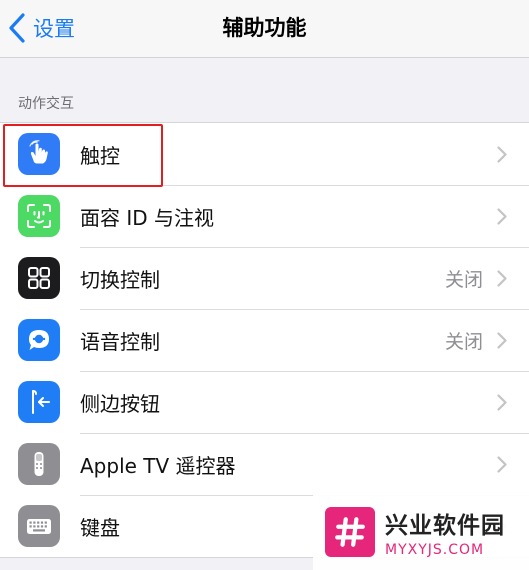  I want to click on keyboard-icon, so click(39, 526).